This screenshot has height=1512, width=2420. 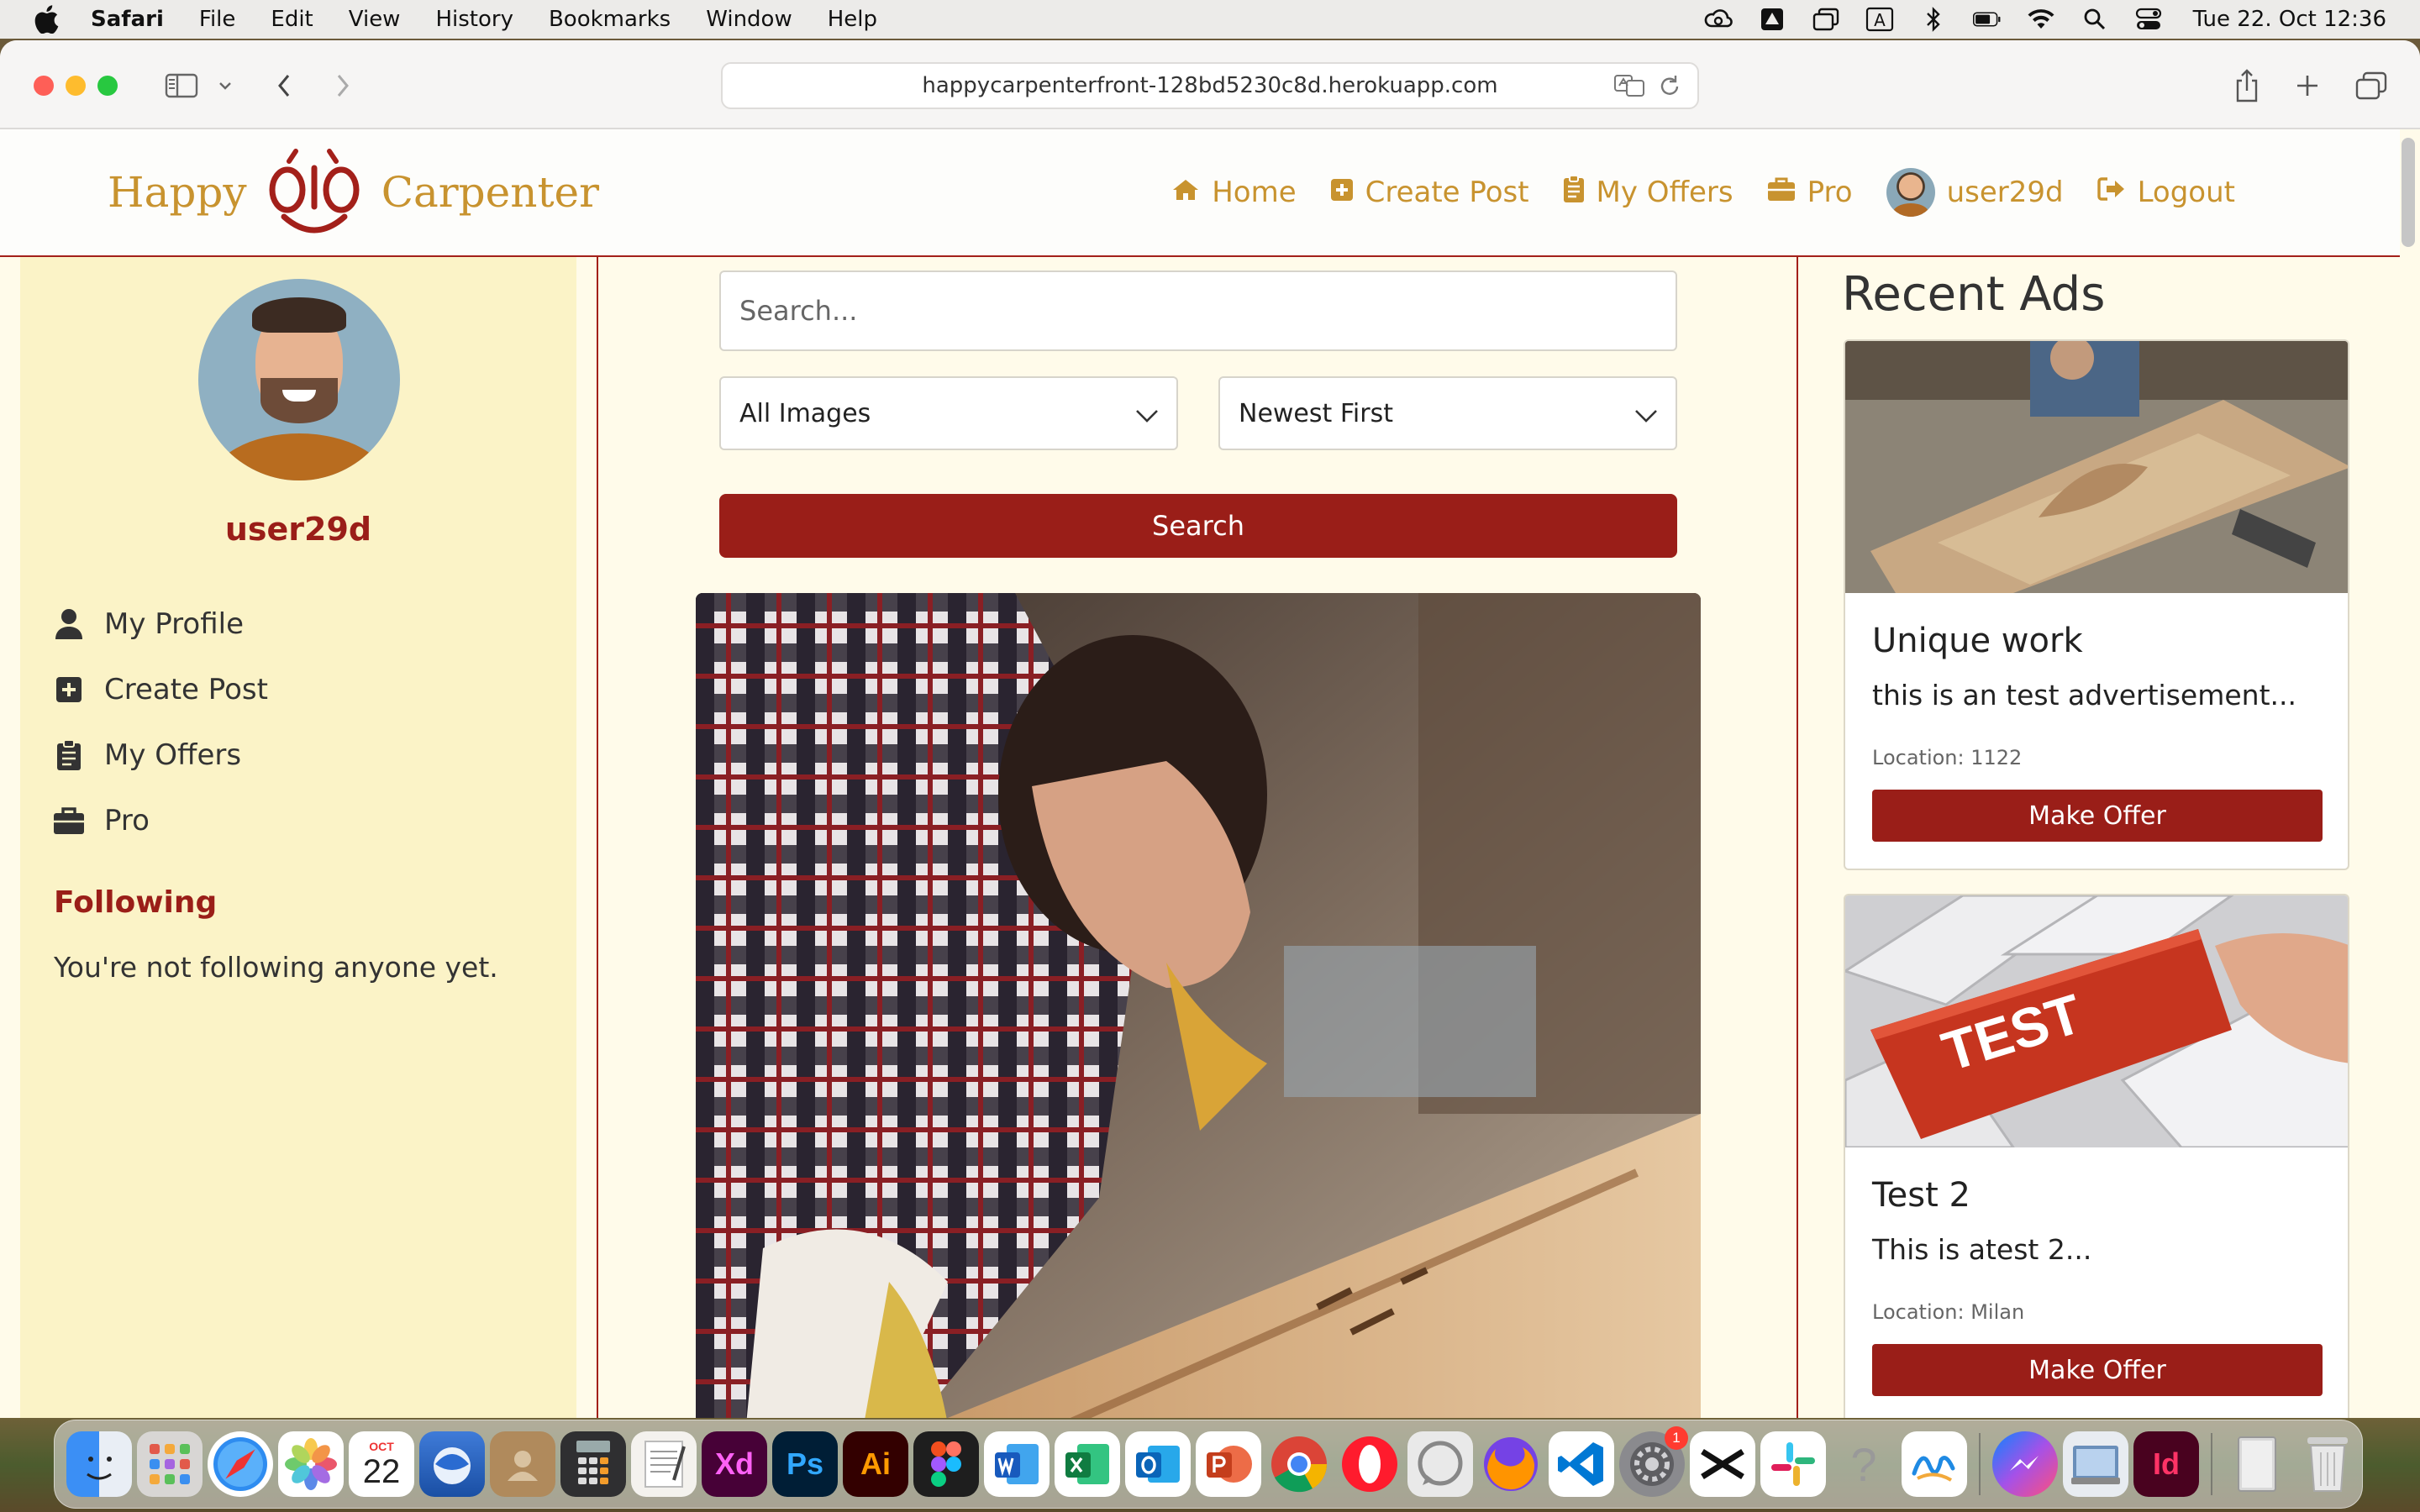 What do you see at coordinates (76, 86) in the screenshot?
I see `minimize-window-button` at bounding box center [76, 86].